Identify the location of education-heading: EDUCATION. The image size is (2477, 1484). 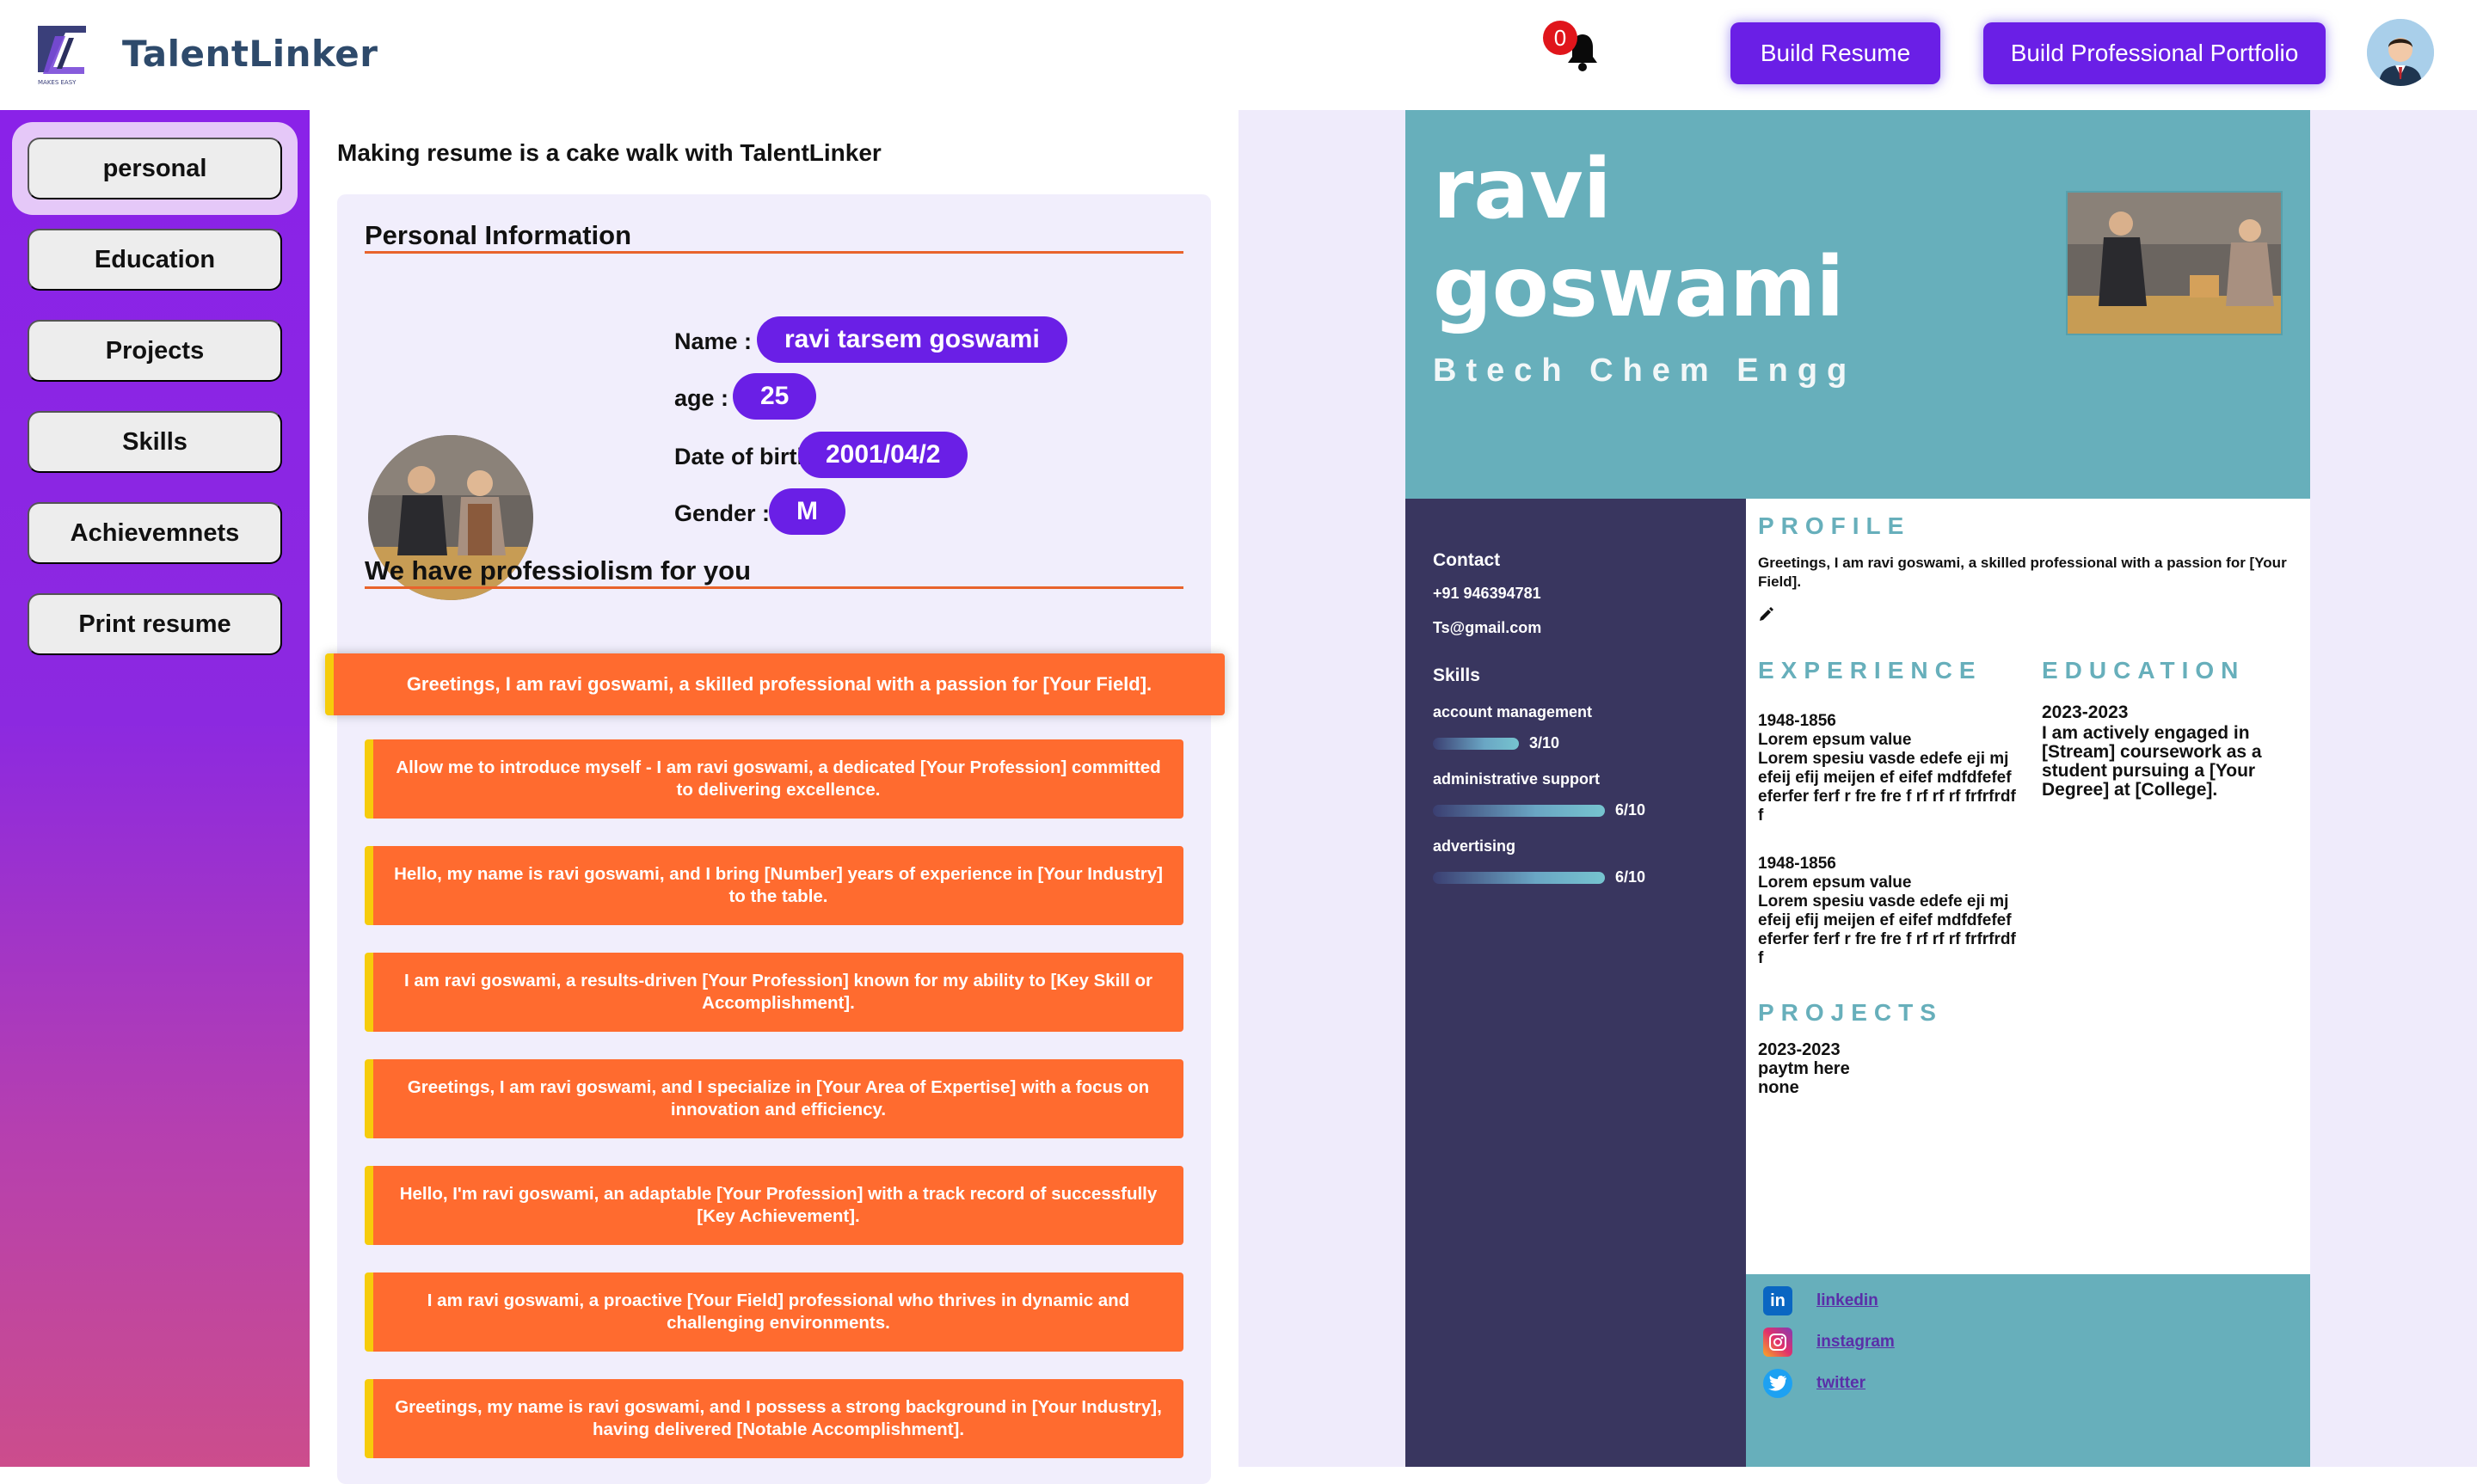
(2144, 670).